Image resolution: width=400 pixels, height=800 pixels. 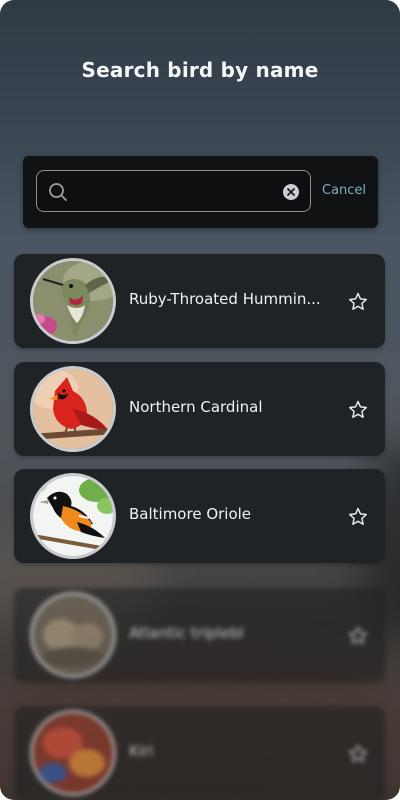 I want to click on bird-name: Northern Cardinal, so click(x=196, y=407).